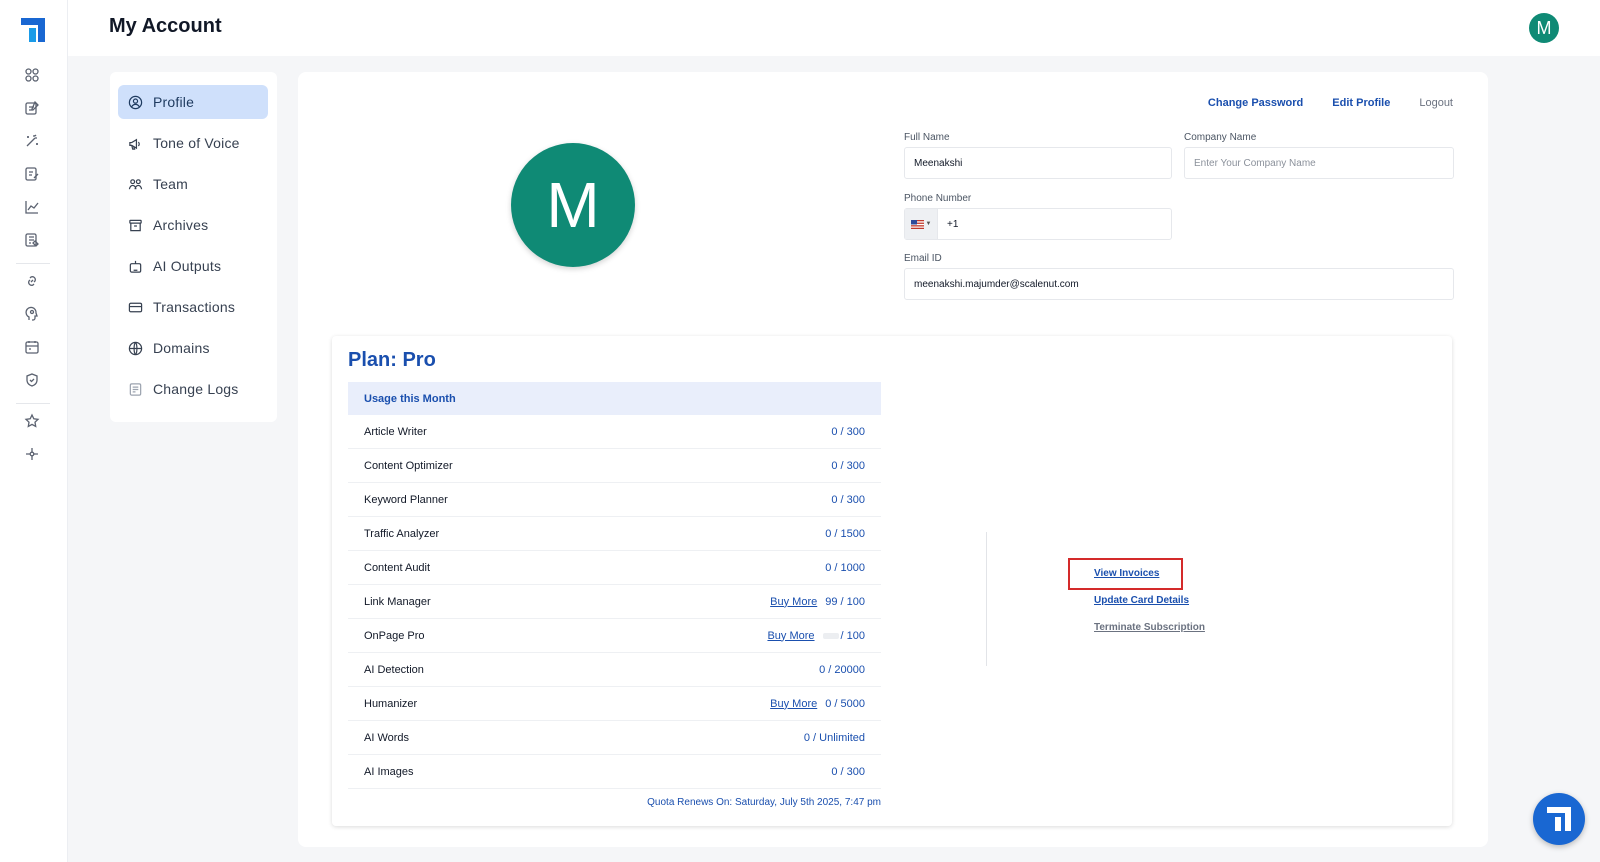 The width and height of the screenshot is (1600, 862). I want to click on usage-row: Link Manager Buy More 99 / 100, so click(614, 602).